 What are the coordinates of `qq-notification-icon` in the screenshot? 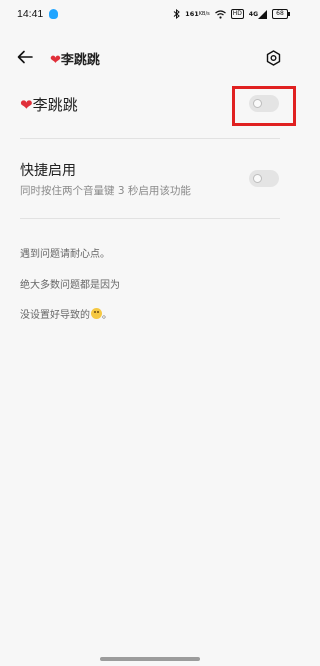 It's located at (54, 14).